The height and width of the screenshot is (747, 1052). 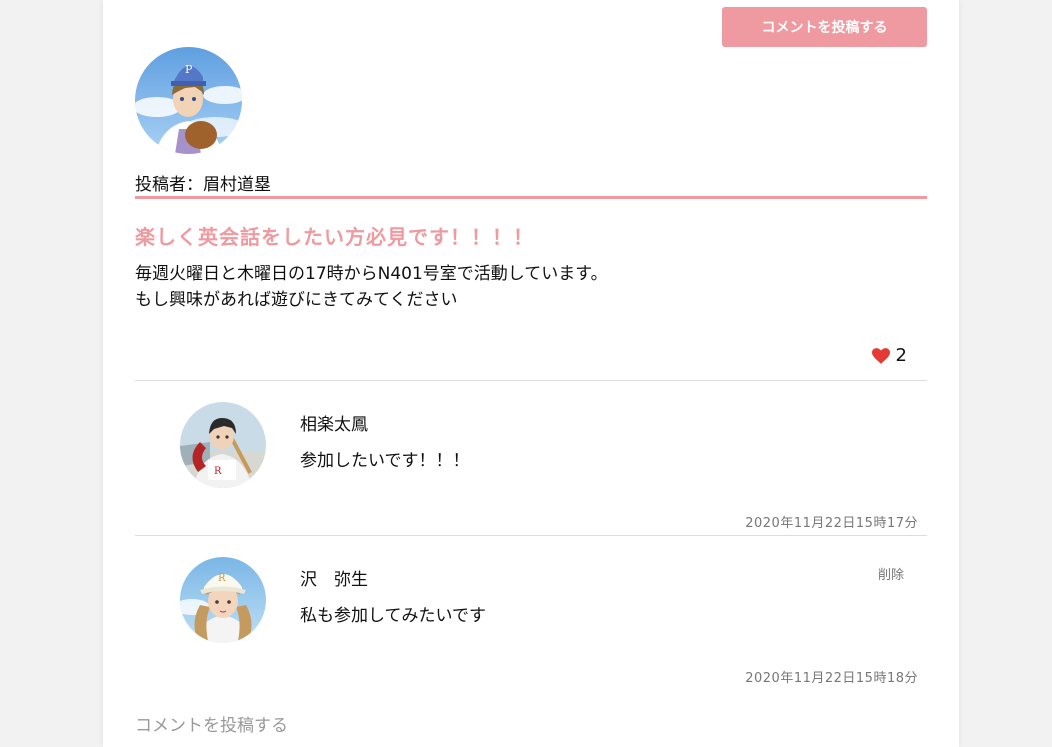 What do you see at coordinates (189, 69) in the screenshot?
I see `svg-text: P` at bounding box center [189, 69].